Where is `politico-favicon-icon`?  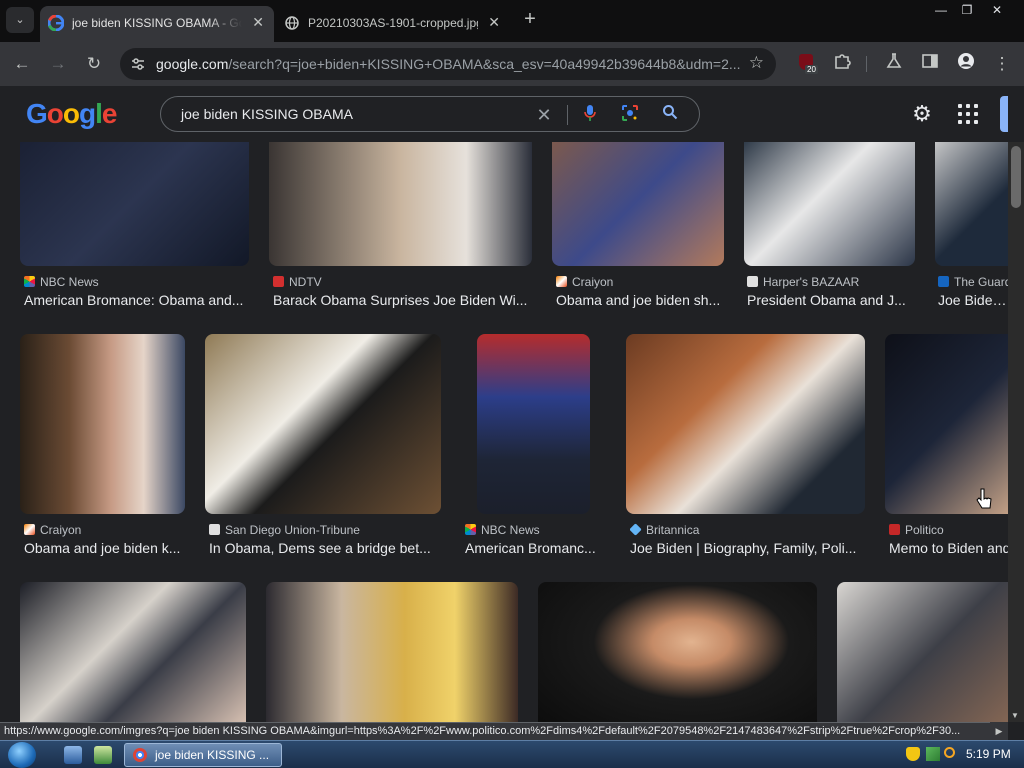 politico-favicon-icon is located at coordinates (894, 529).